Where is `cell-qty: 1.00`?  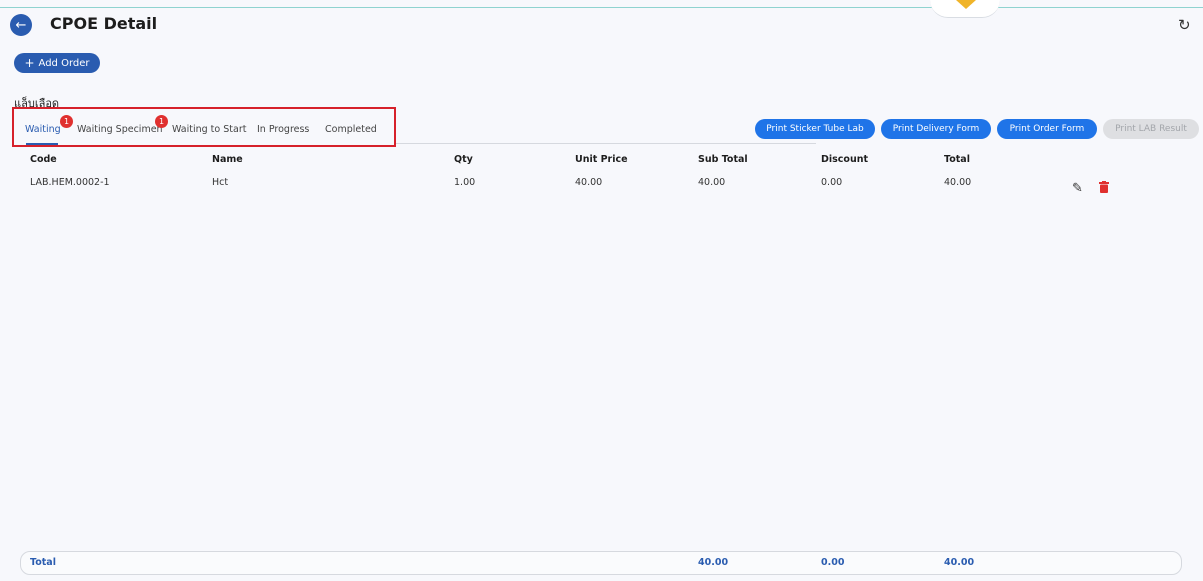
cell-qty: 1.00 is located at coordinates (465, 182).